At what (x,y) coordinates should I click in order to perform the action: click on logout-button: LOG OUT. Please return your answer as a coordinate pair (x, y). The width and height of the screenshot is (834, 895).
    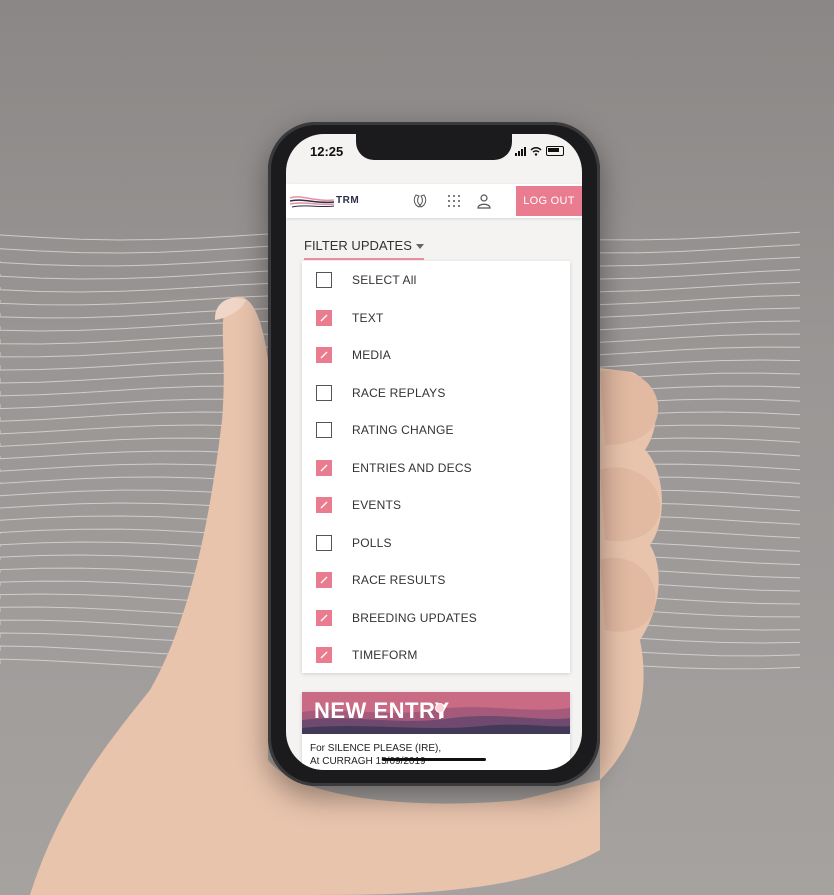
    Looking at the image, I should click on (549, 201).